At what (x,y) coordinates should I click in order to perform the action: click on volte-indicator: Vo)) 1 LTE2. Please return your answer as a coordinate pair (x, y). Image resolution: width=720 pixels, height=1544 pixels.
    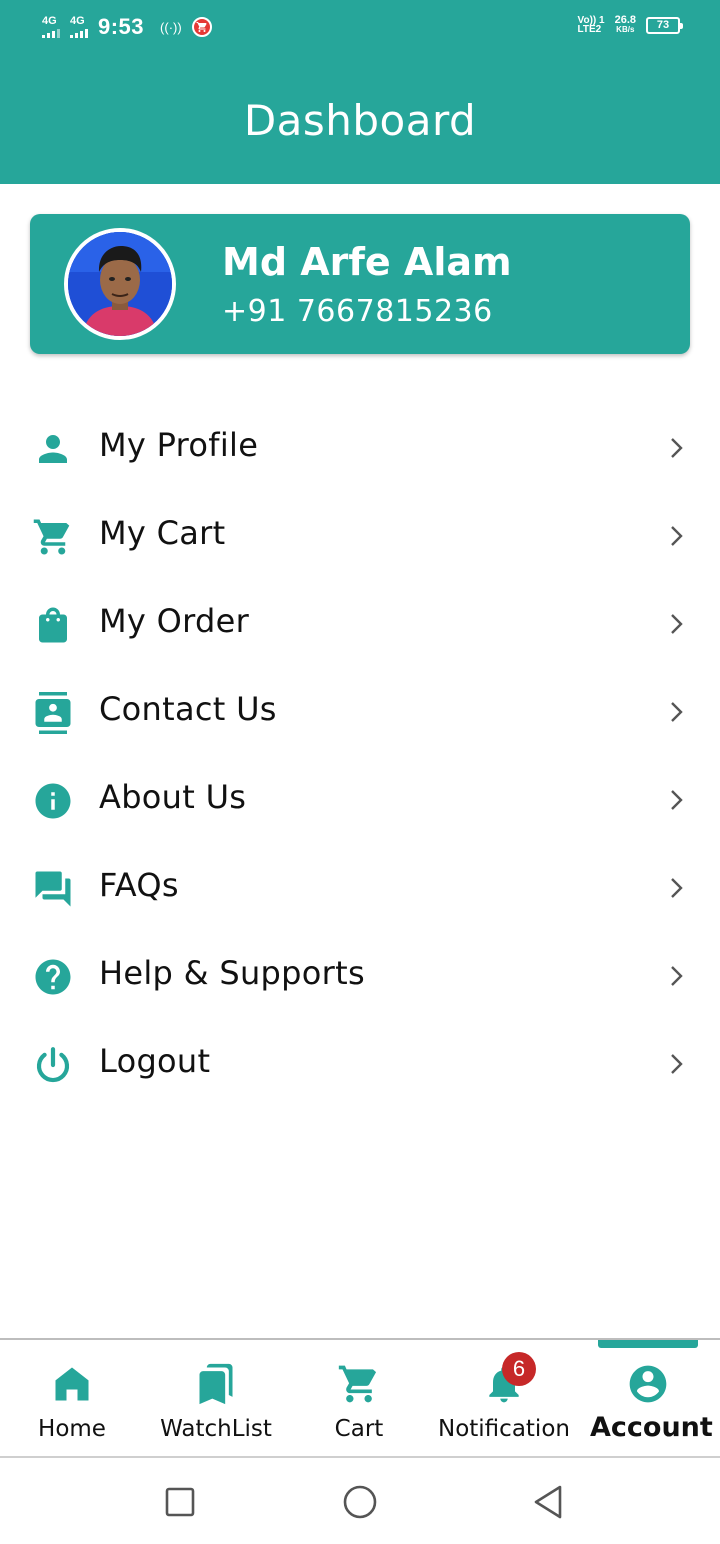
    Looking at the image, I should click on (591, 25).